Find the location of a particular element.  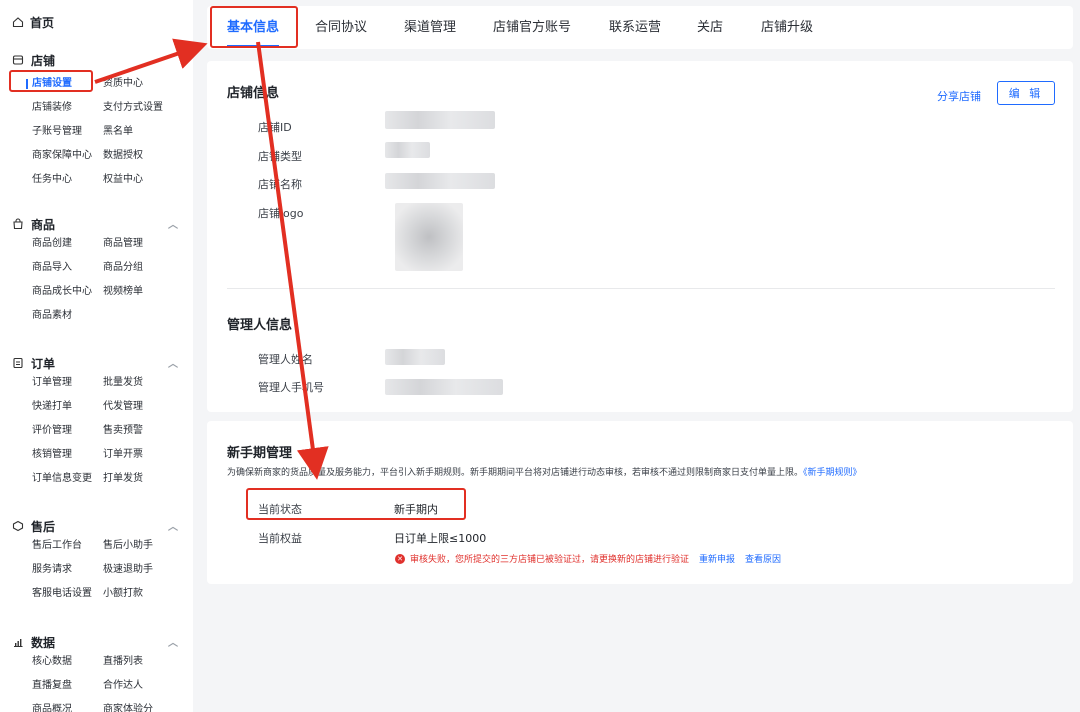

sidebar-section-title: 订单 is located at coordinates (43, 363).